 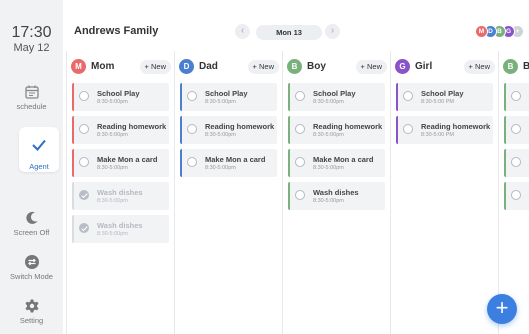 I want to click on member-name: Girl, so click(x=424, y=66).